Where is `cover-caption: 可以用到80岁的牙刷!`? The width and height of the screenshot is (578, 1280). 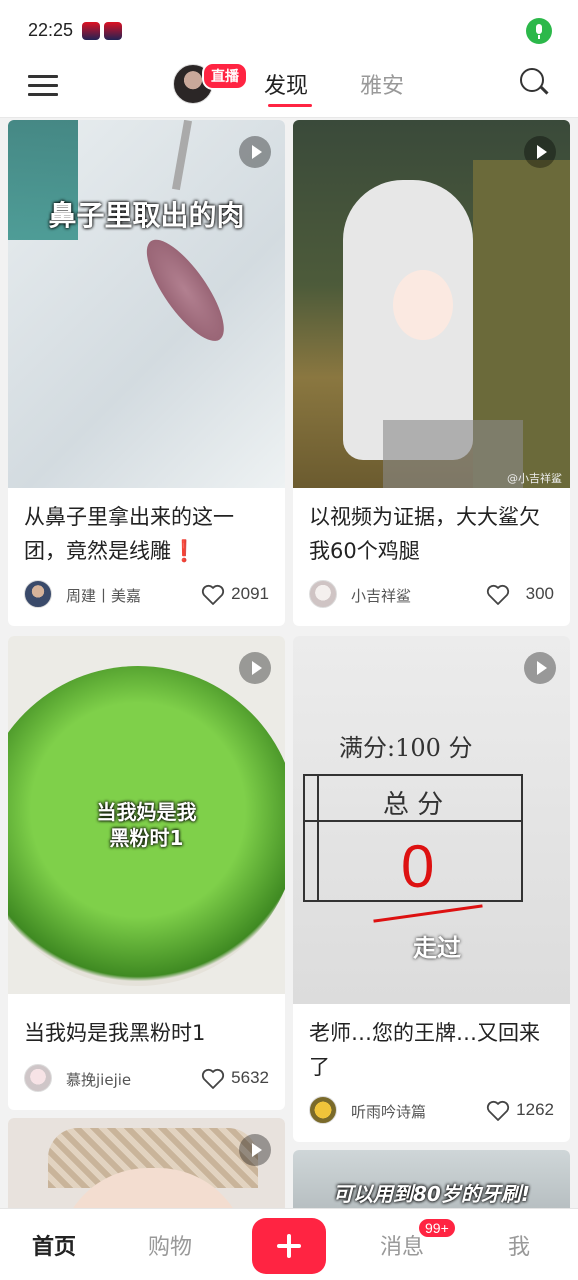
cover-caption: 可以用到80岁的牙刷! is located at coordinates (431, 1194).